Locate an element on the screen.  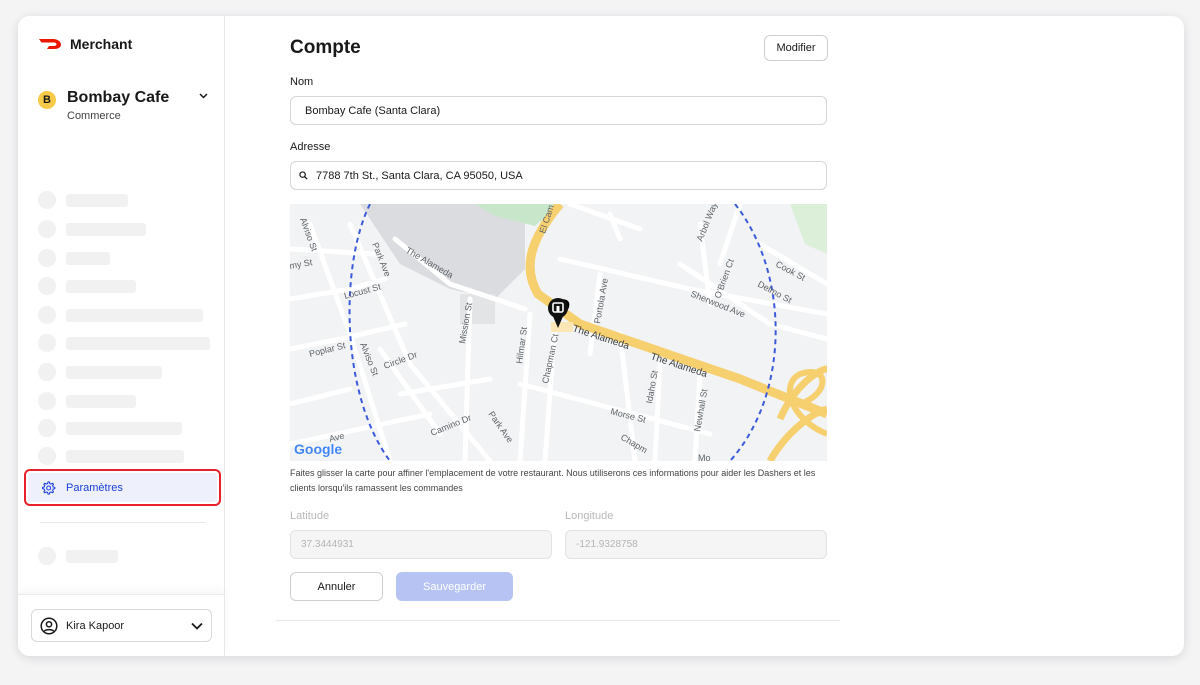
user-name: Kira Kapoor is located at coordinates (95, 625).